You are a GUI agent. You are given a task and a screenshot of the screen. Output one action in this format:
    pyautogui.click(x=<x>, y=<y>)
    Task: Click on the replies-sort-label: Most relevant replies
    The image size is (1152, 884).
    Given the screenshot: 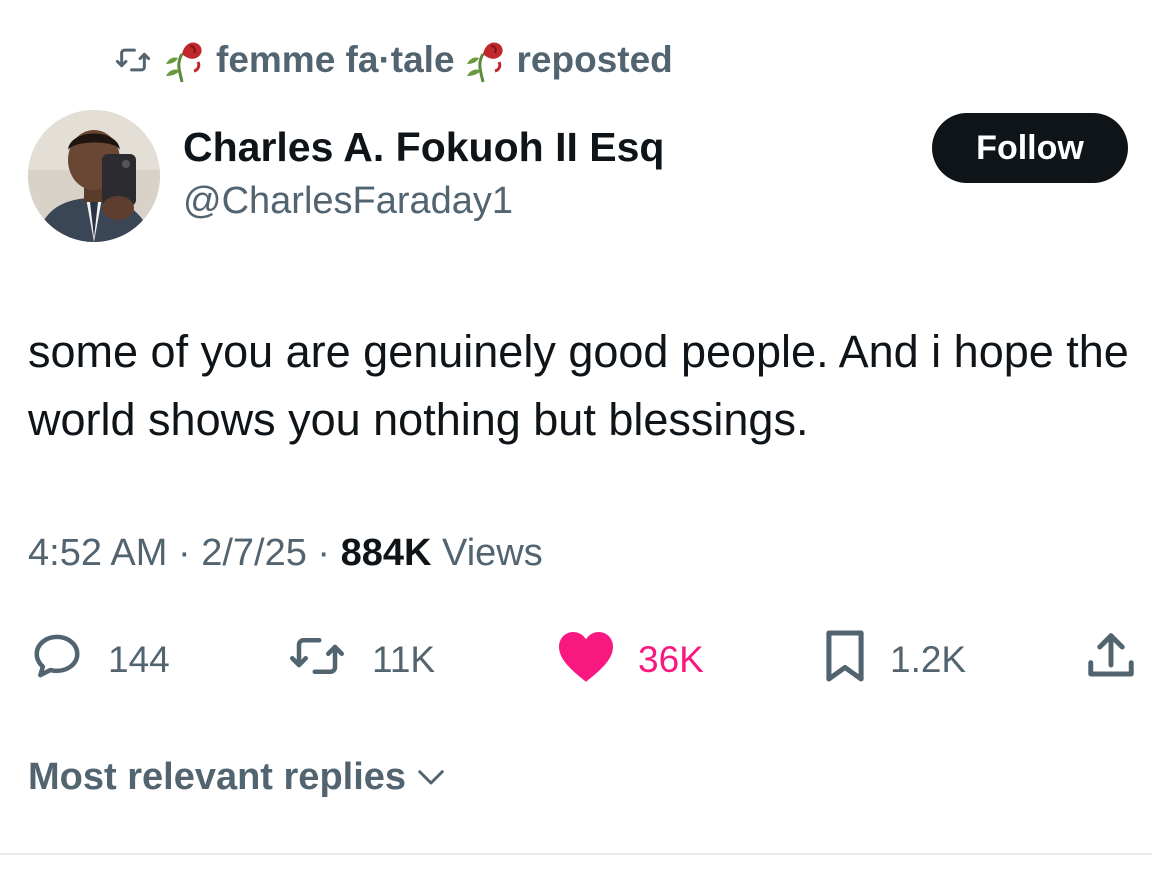 What is the action you would take?
    pyautogui.click(x=217, y=777)
    